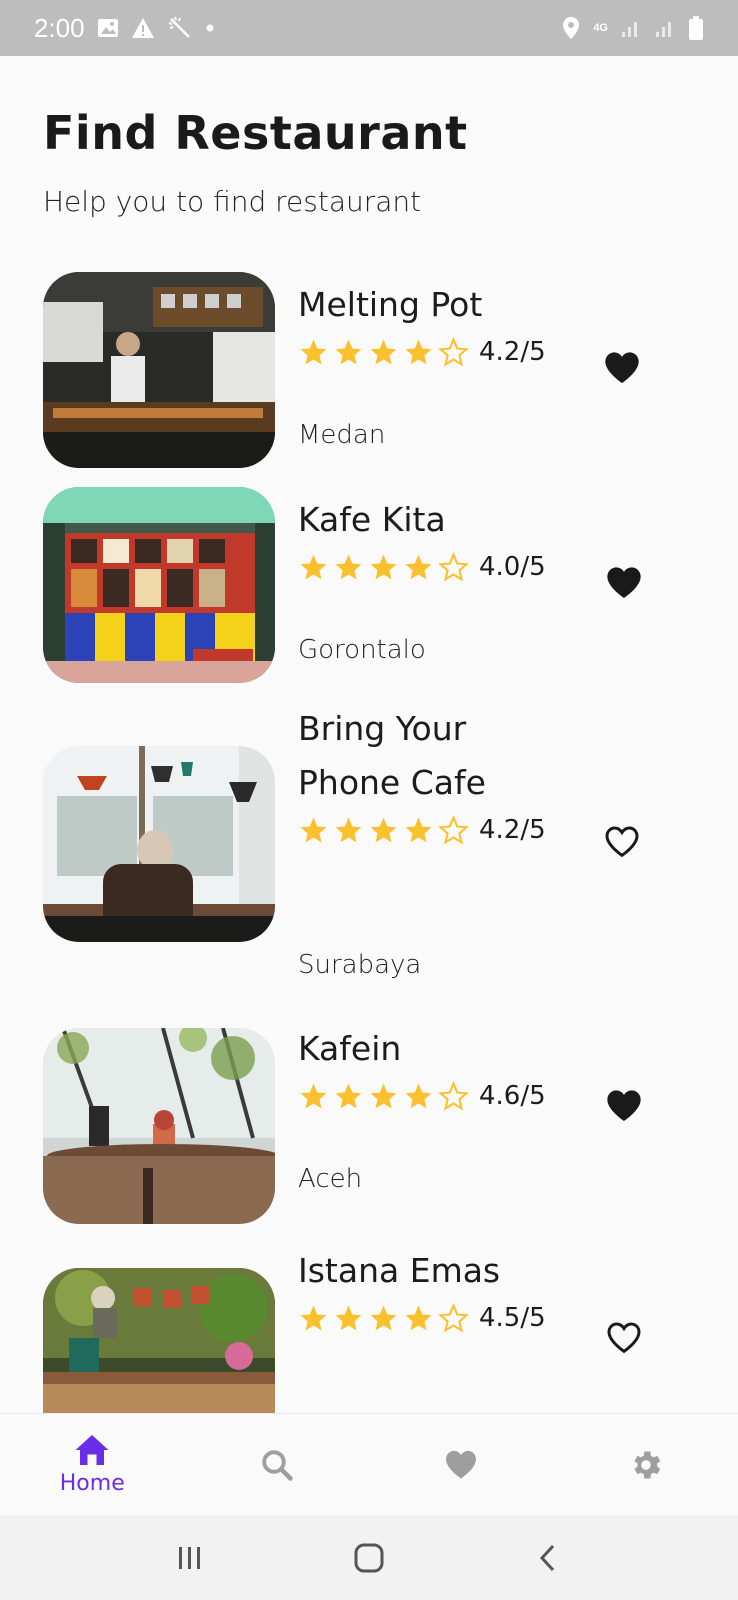 This screenshot has width=738, height=1600. I want to click on bottom-navigation: Home, so click(369, 1464).